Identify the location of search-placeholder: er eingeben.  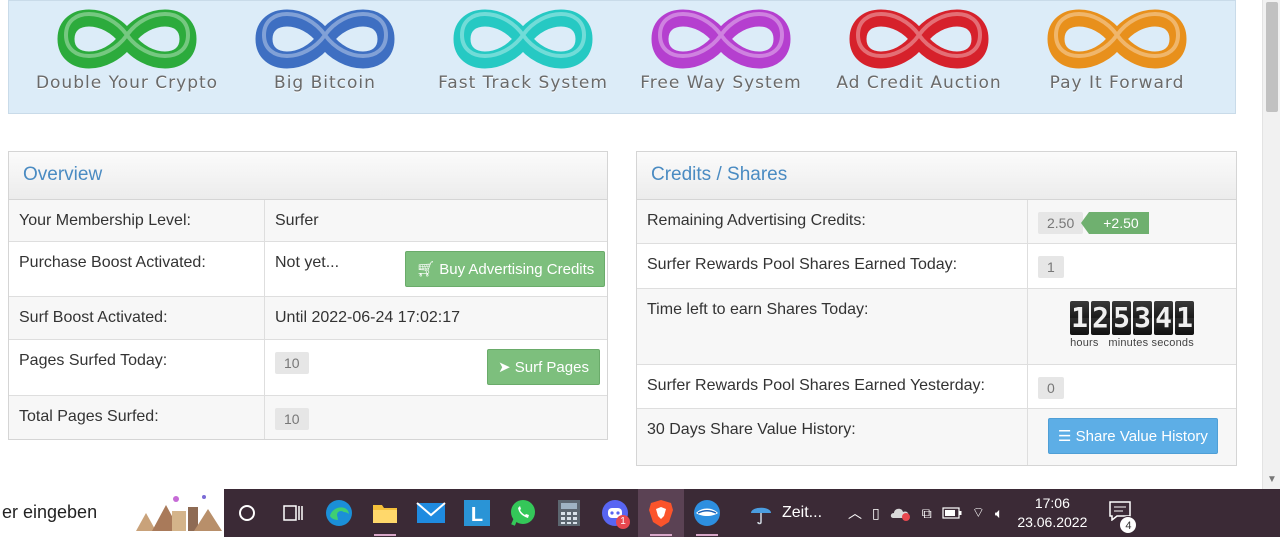
(50, 512).